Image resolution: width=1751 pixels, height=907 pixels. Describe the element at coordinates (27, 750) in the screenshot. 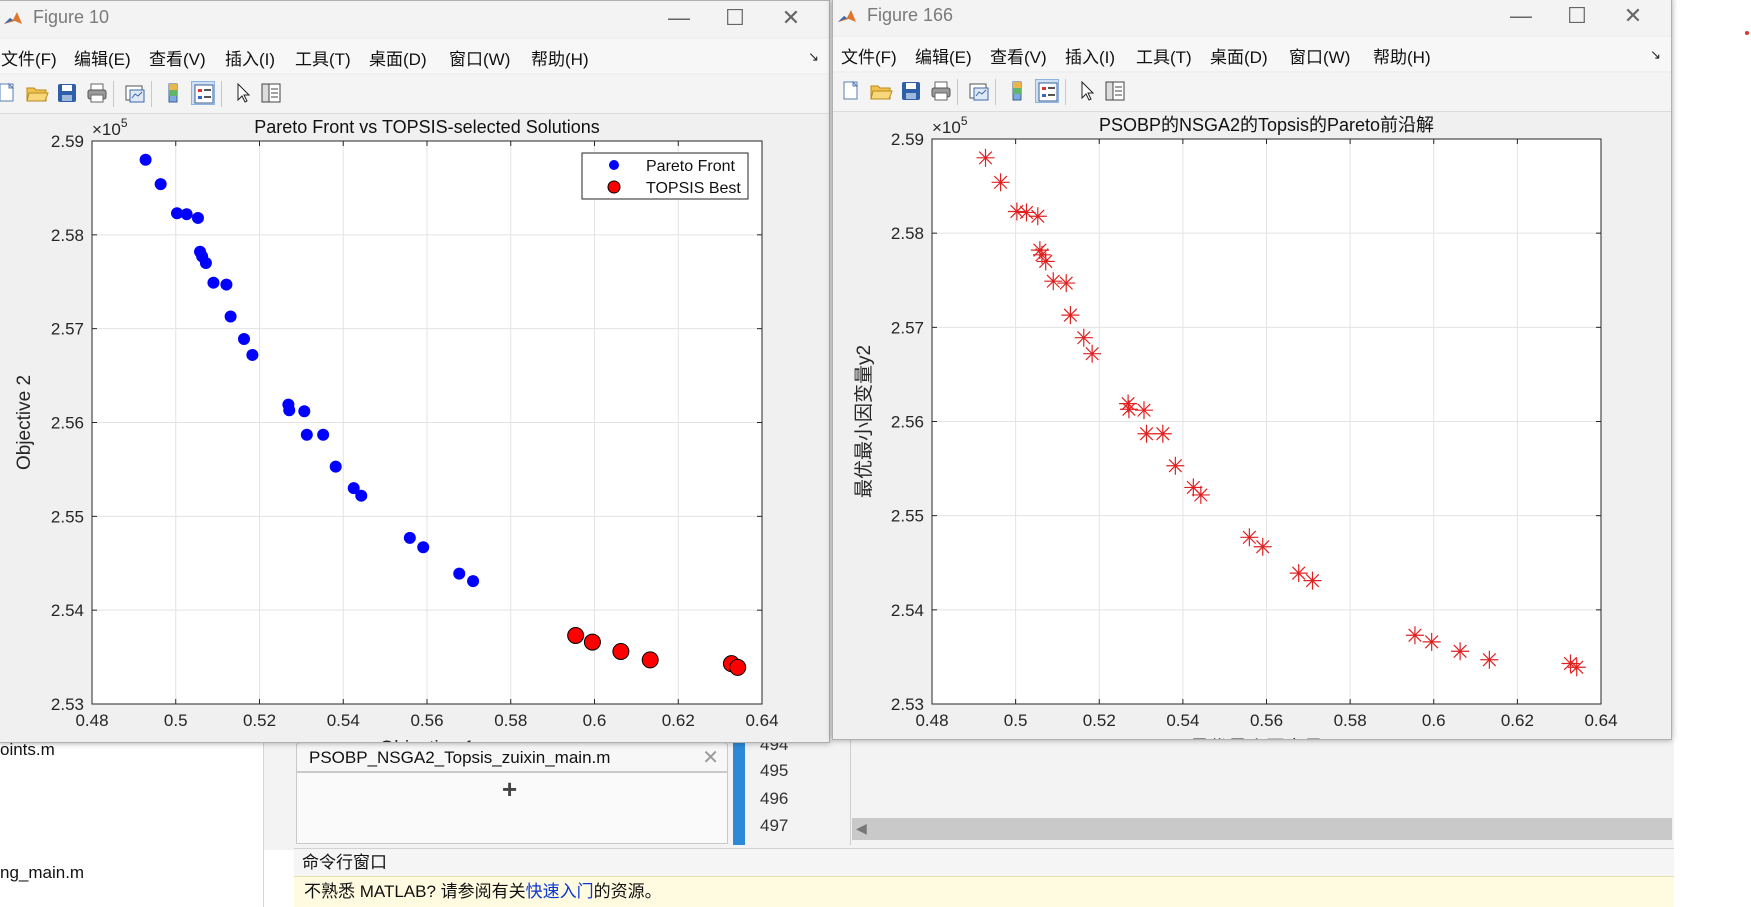

I see `file-item: oints.m` at that location.